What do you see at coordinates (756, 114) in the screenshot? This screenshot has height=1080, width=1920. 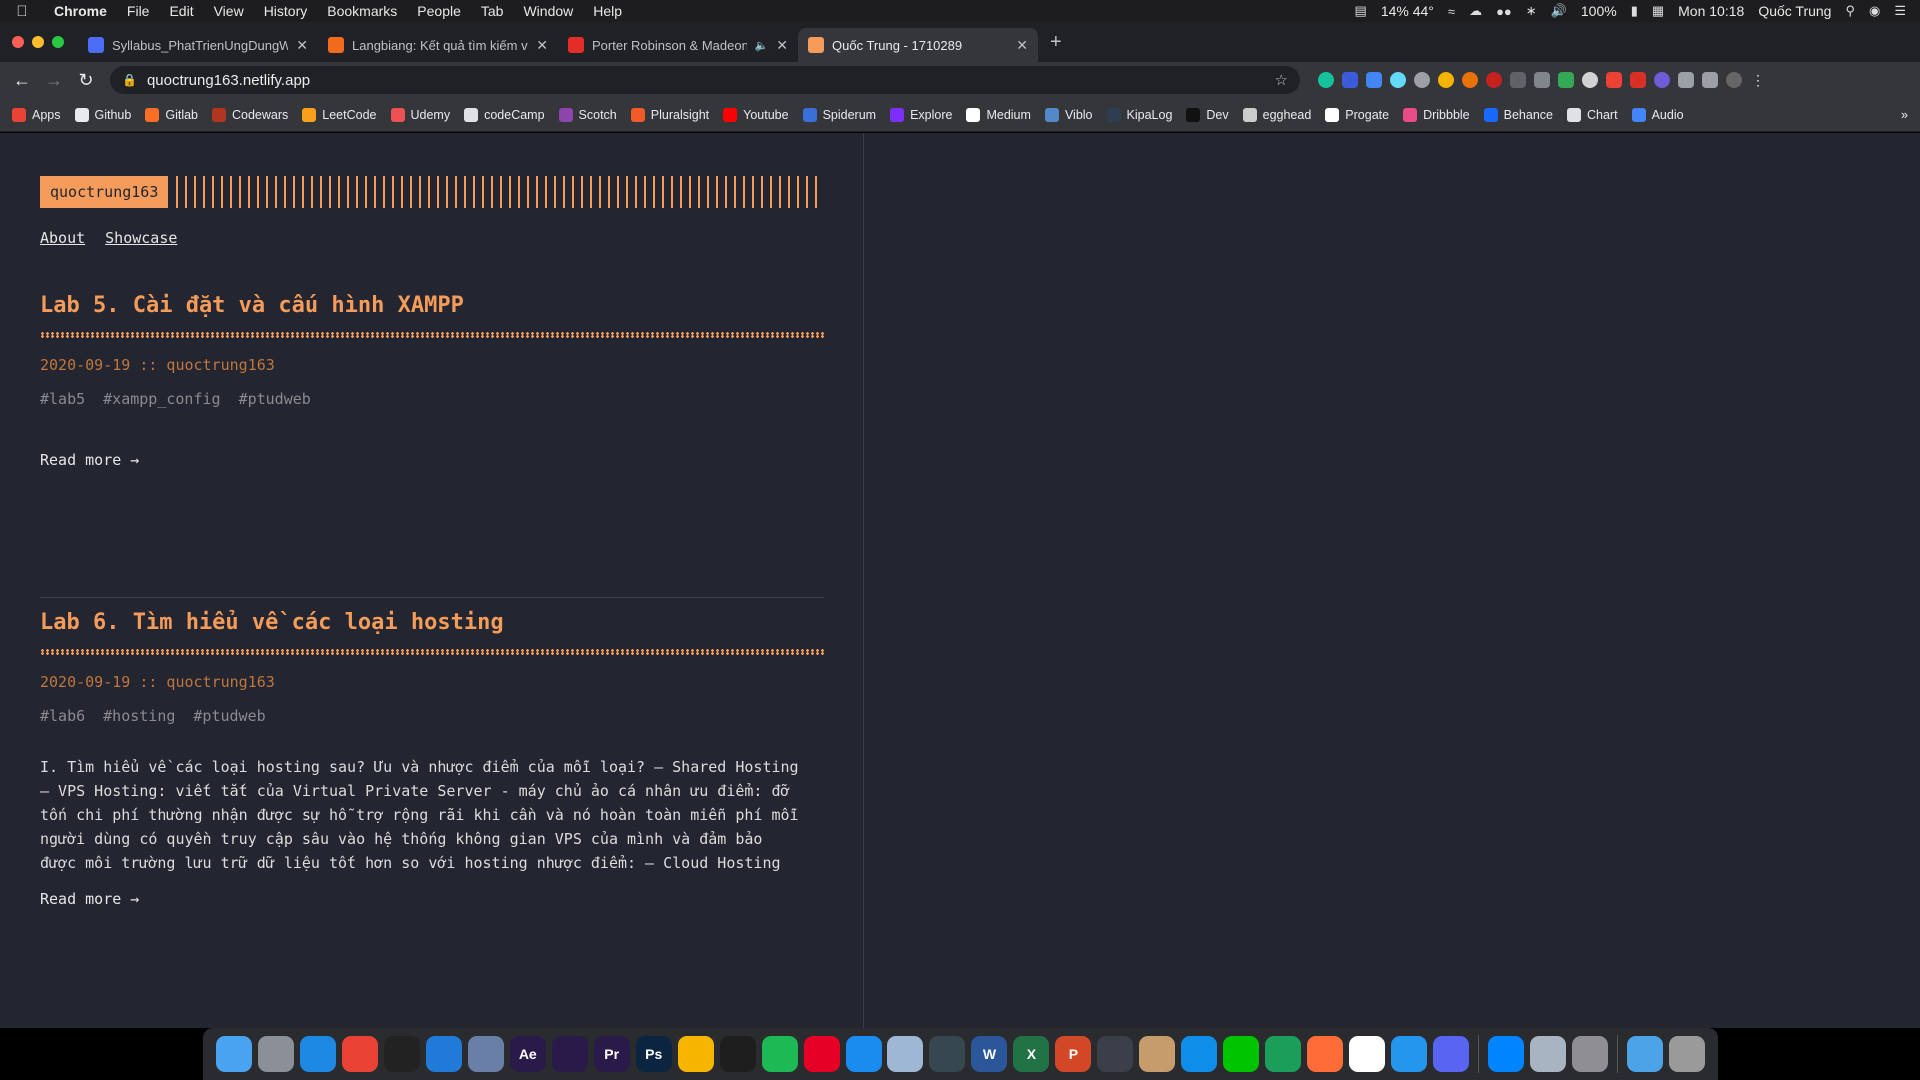 I see `bookmark-youtube: Youtube` at bounding box center [756, 114].